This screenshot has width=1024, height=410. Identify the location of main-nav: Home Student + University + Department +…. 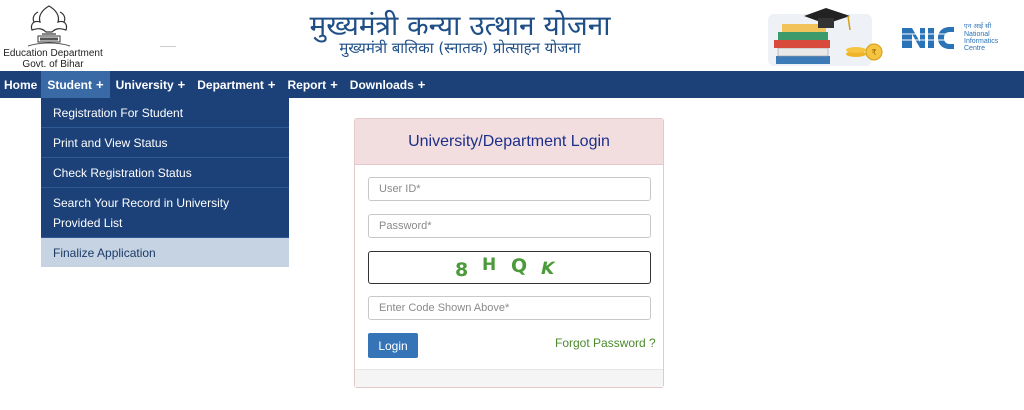
(512, 84).